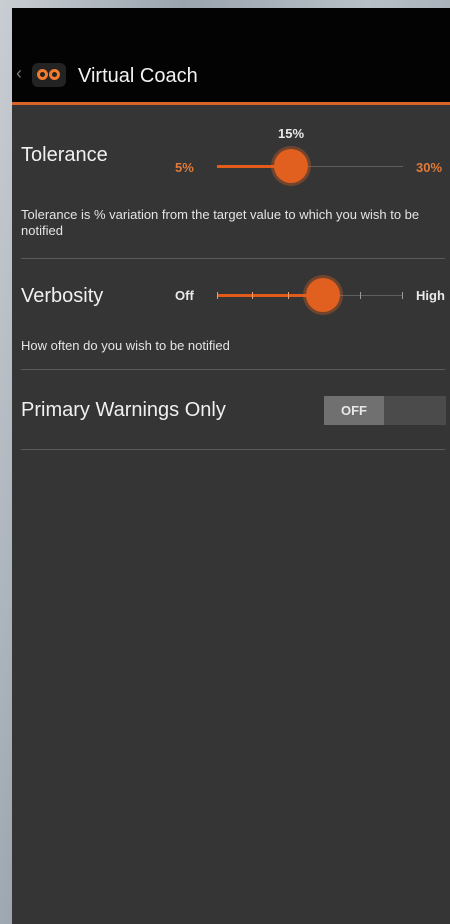  Describe the element at coordinates (42, 74) in the screenshot. I see `logo-left-eye-icon` at that location.